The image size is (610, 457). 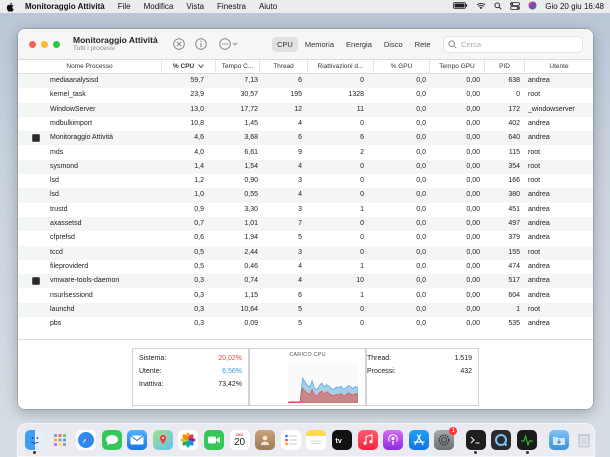 What do you see at coordinates (305, 195) in the screenshot?
I see `table-row: lsd 1,0 0,55 4 0 0,0 0,00 380 andrea` at bounding box center [305, 195].